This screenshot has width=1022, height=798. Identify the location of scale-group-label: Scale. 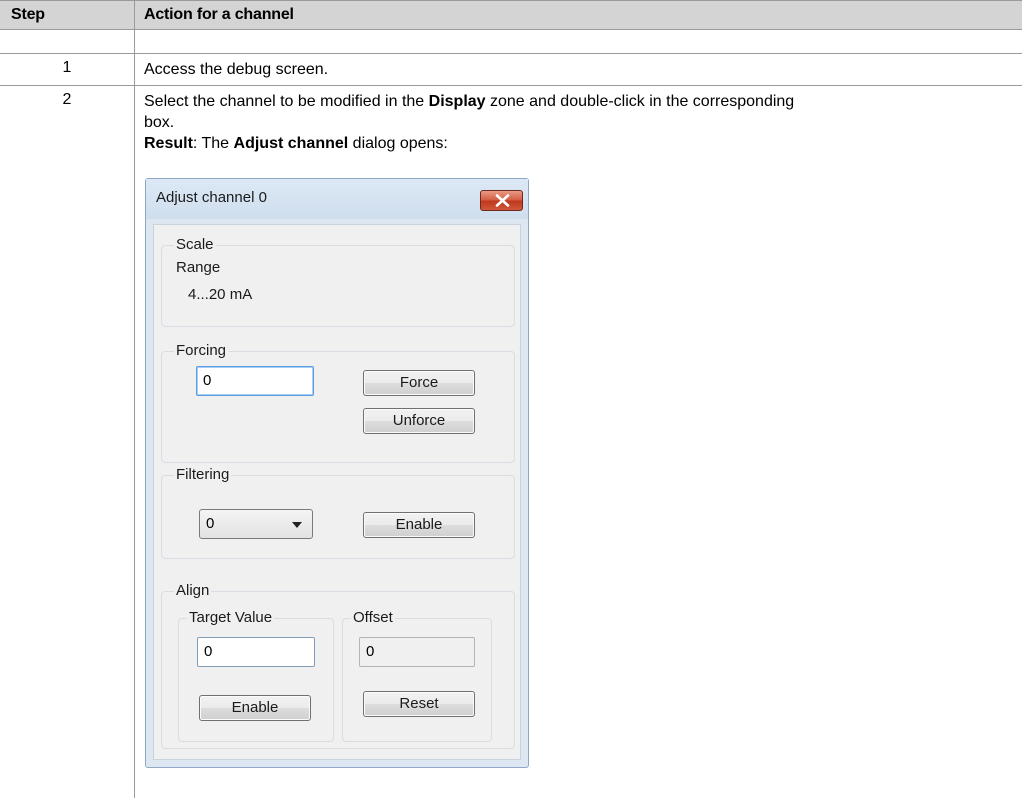
(195, 245).